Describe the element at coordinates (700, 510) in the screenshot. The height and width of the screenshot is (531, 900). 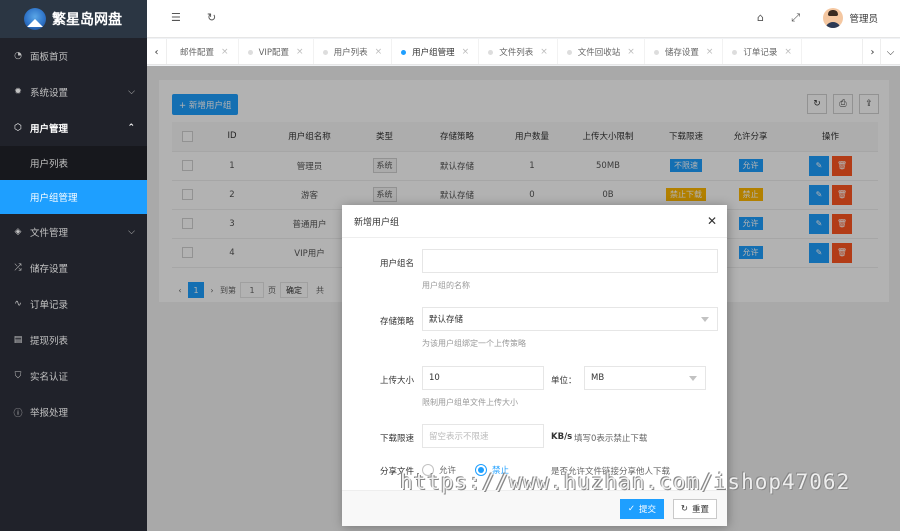
I see `reset-label: 重置` at that location.